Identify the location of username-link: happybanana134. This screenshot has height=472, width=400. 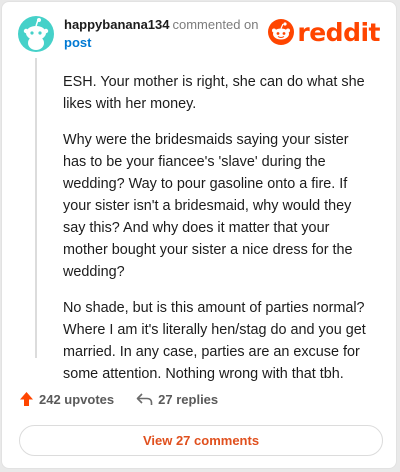
(117, 24).